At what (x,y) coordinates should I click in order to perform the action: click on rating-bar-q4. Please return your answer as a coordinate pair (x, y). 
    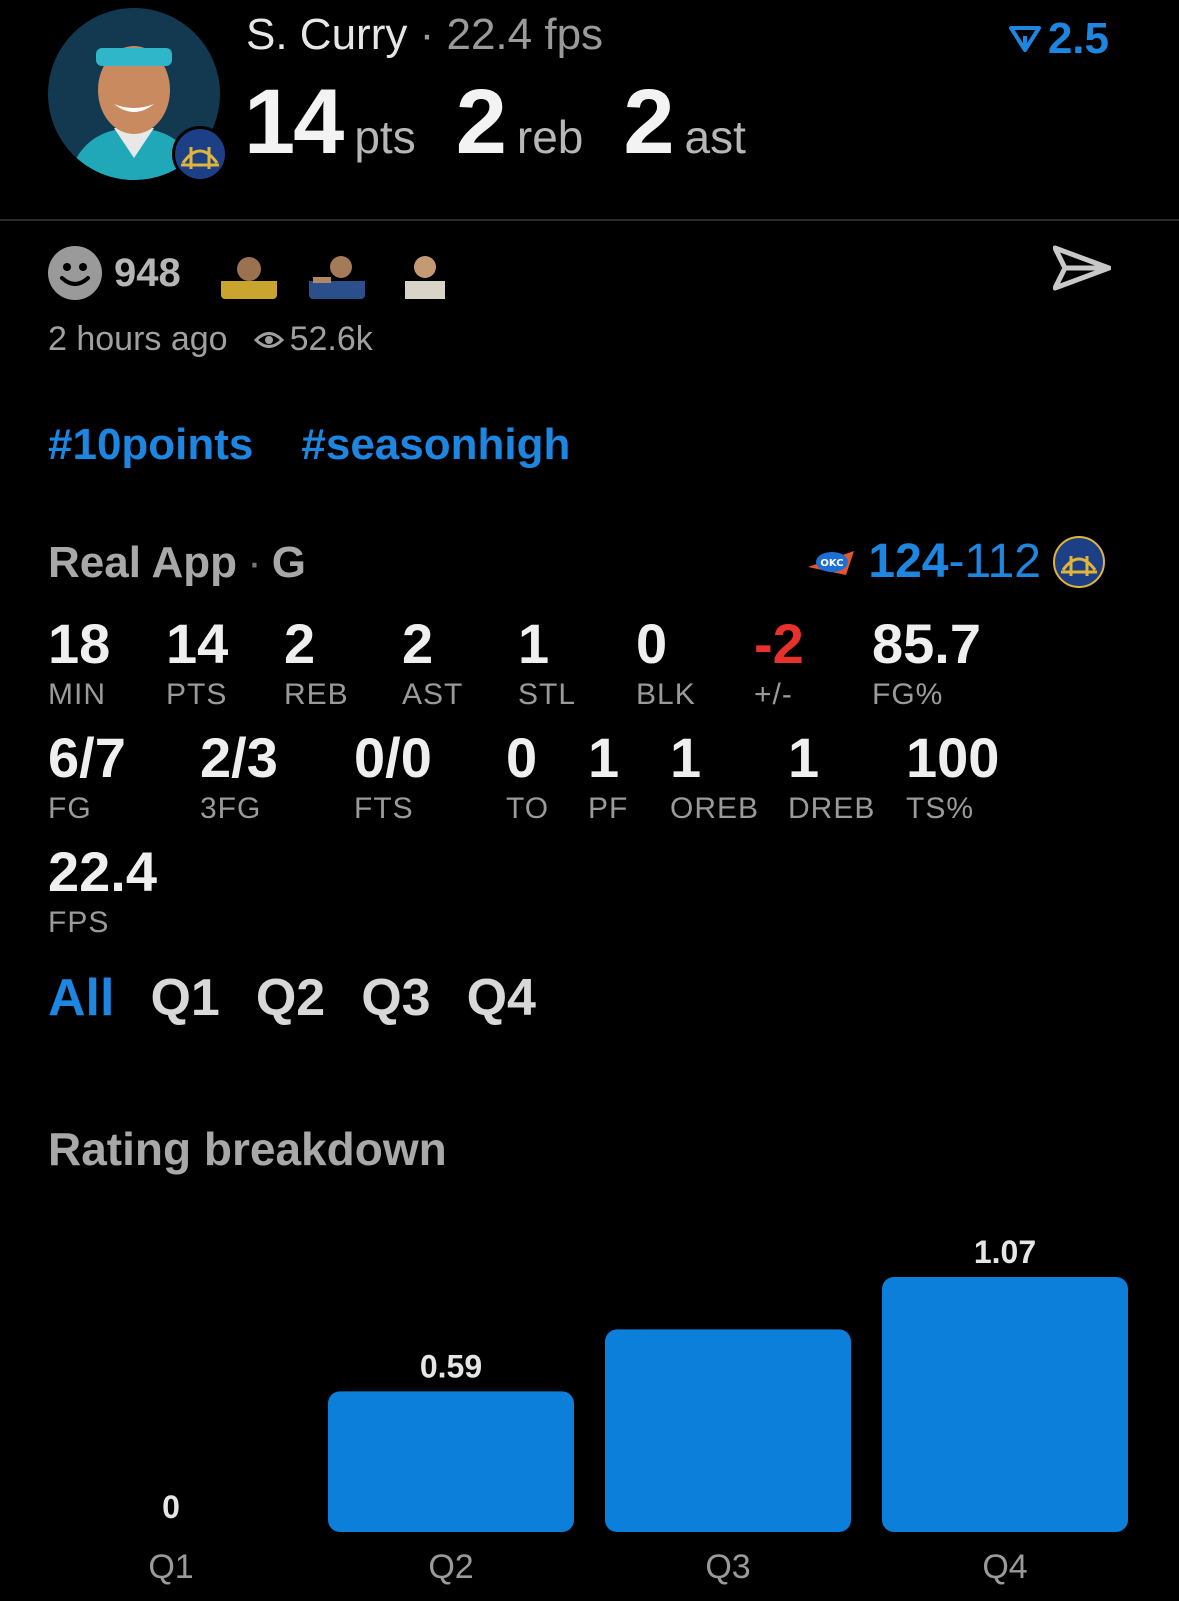
    Looking at the image, I should click on (1005, 1404).